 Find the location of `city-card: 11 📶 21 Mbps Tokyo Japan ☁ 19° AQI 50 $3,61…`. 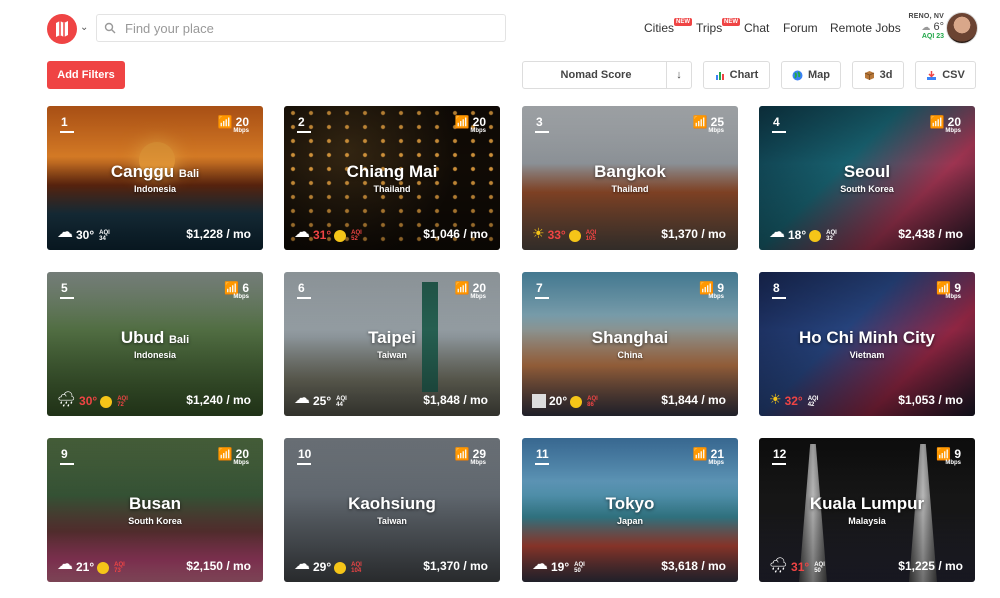

city-card: 11 📶 21 Mbps Tokyo Japan ☁ 19° AQI 50 $3,61… is located at coordinates (630, 510).